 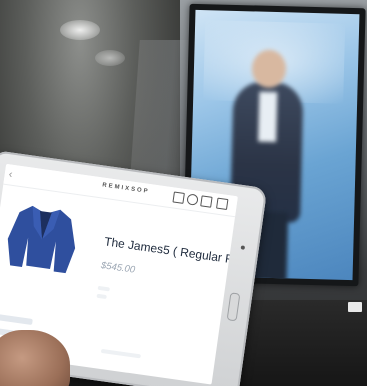 I want to click on wall-plate, so click(x=355, y=307).